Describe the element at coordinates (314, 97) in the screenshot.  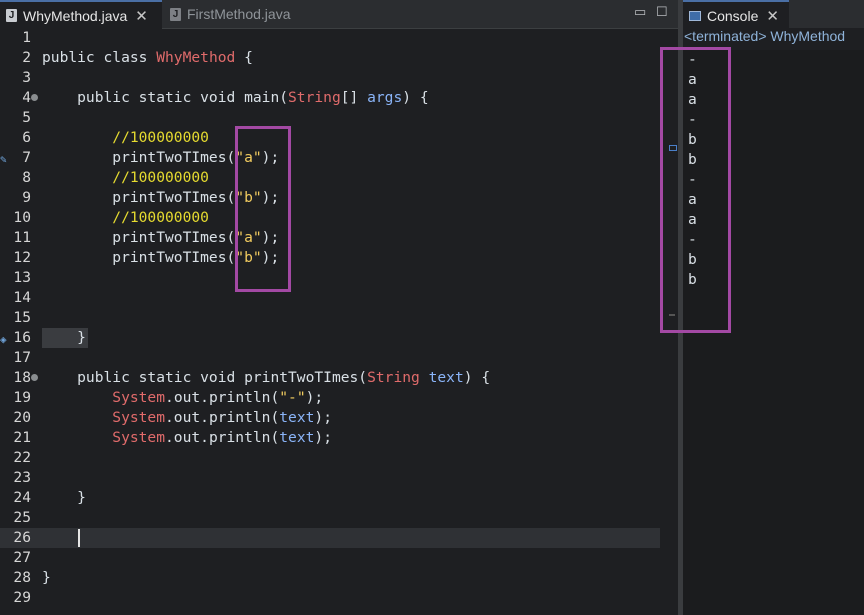
I see `code-token: String` at that location.